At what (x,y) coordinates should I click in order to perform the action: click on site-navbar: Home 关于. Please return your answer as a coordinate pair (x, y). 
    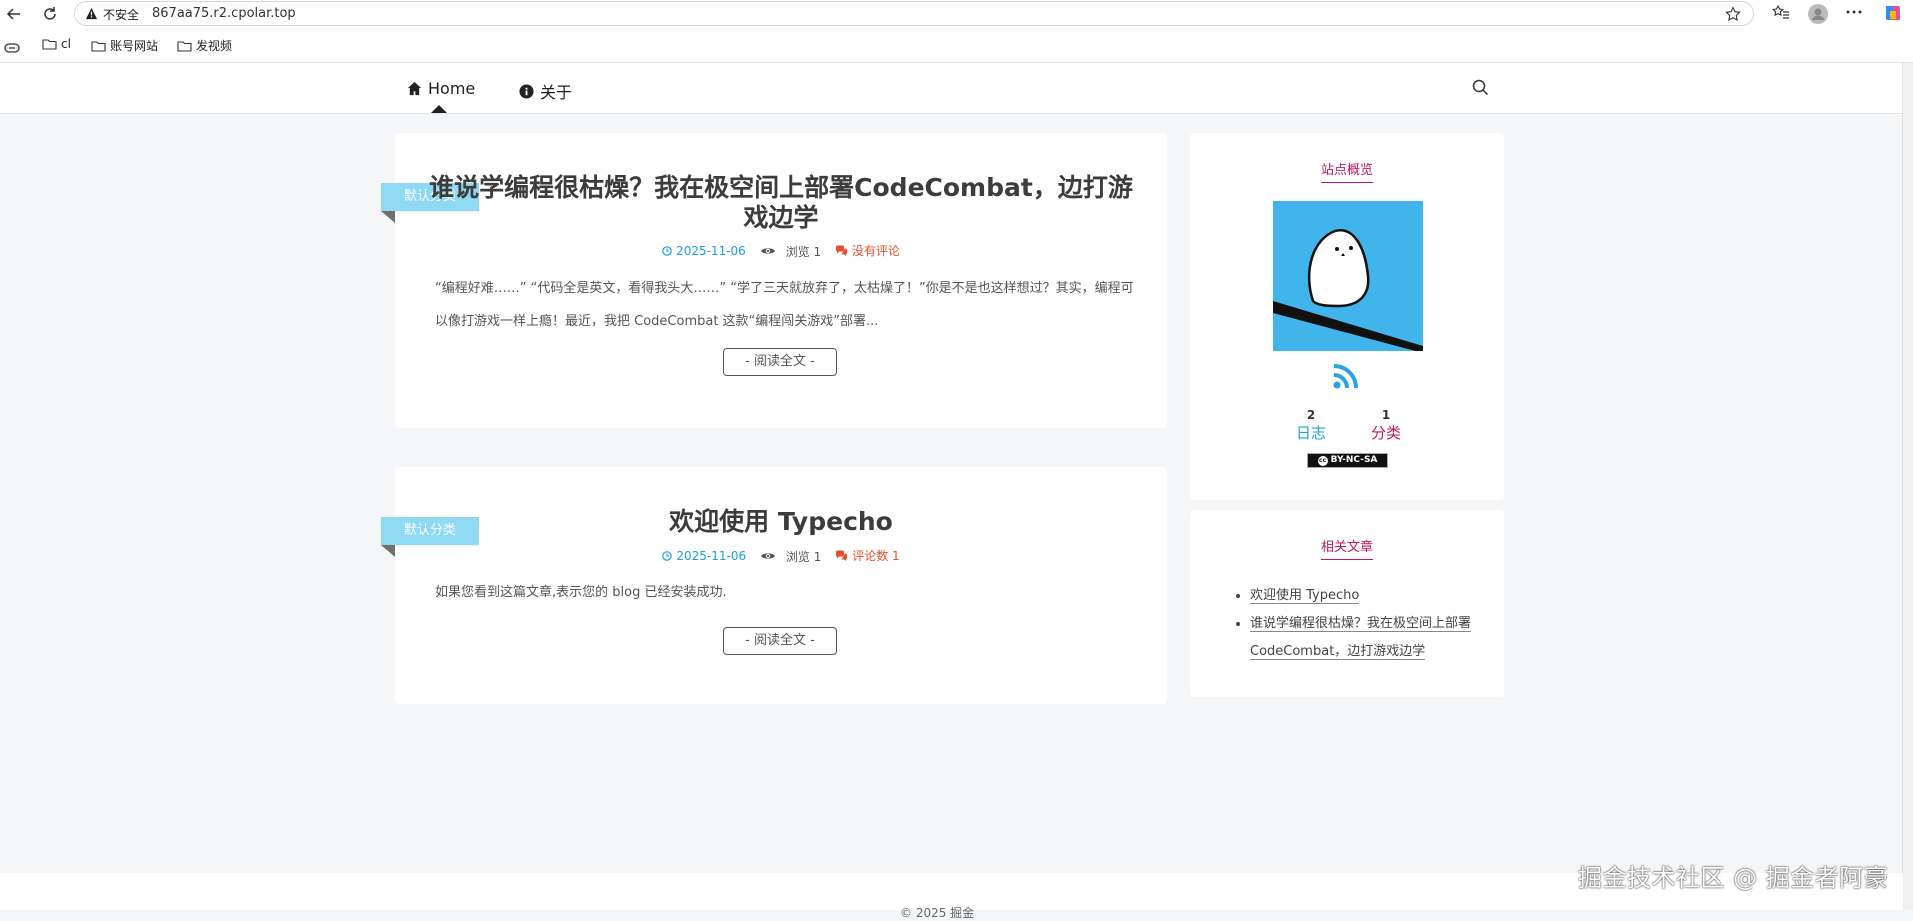
    Looking at the image, I should click on (951, 88).